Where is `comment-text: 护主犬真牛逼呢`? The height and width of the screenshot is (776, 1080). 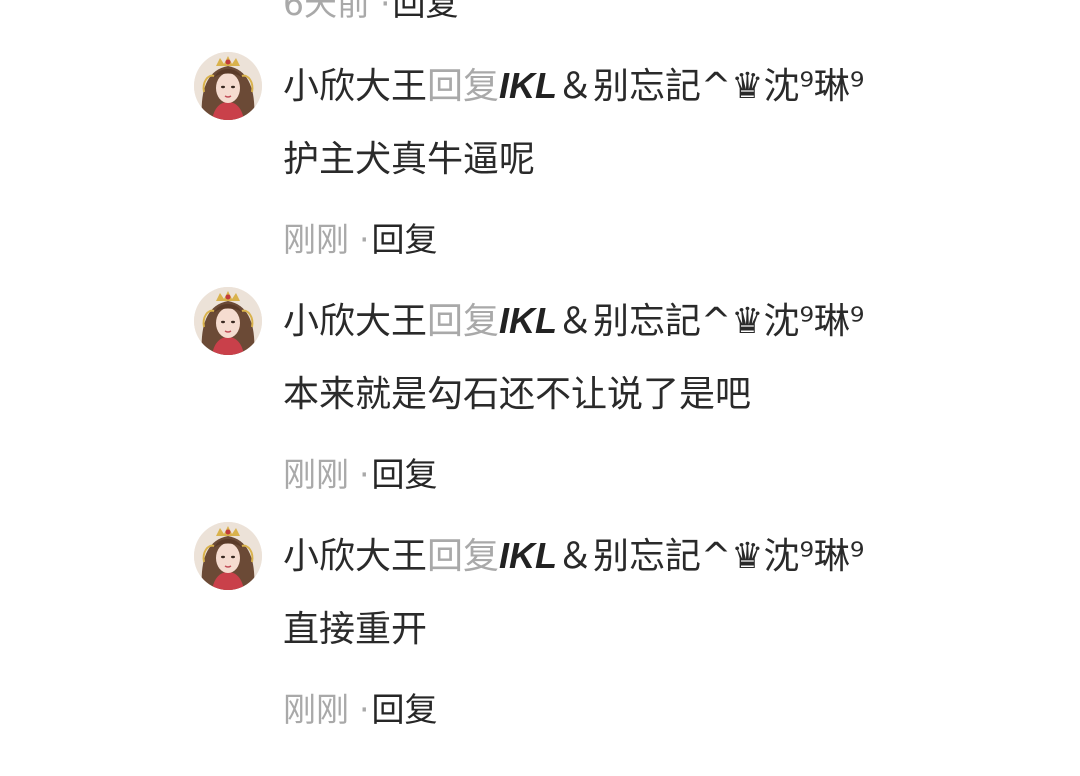
comment-text: 护主犬真牛逼呢 is located at coordinates (409, 159).